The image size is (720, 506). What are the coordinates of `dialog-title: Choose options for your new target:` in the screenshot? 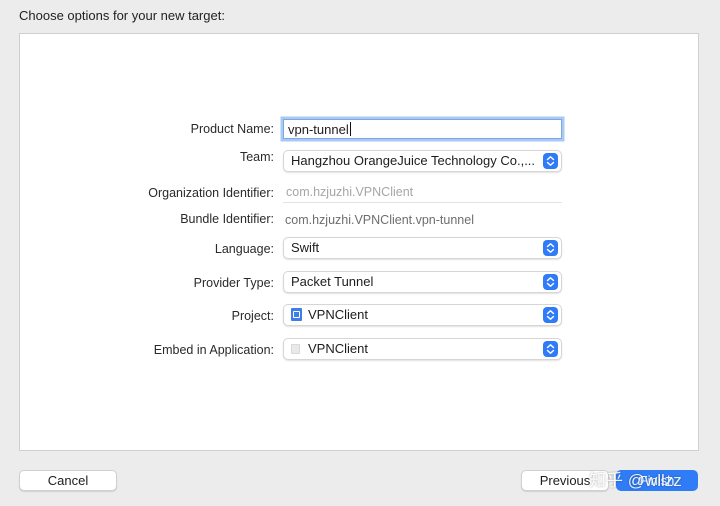 It's located at (122, 15).